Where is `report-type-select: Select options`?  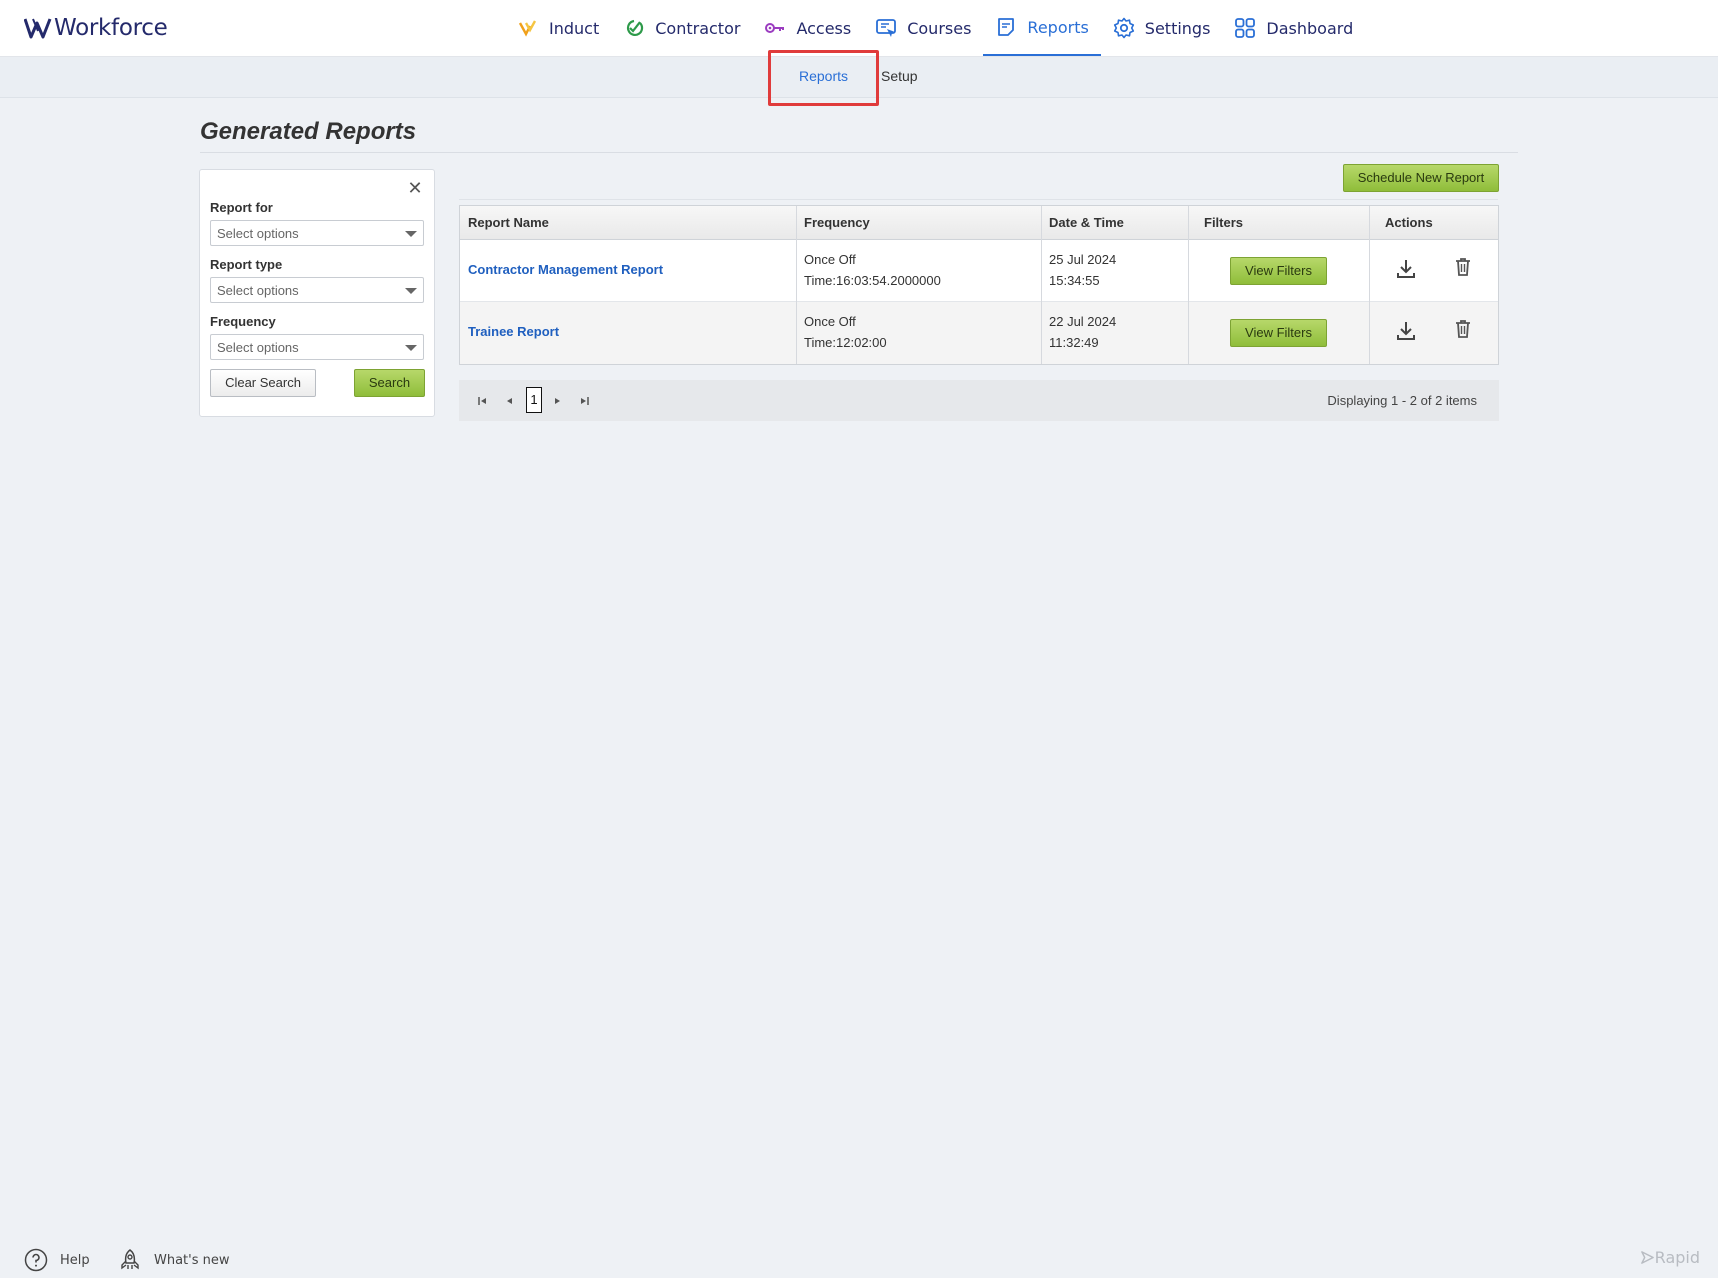 report-type-select: Select options is located at coordinates (317, 290).